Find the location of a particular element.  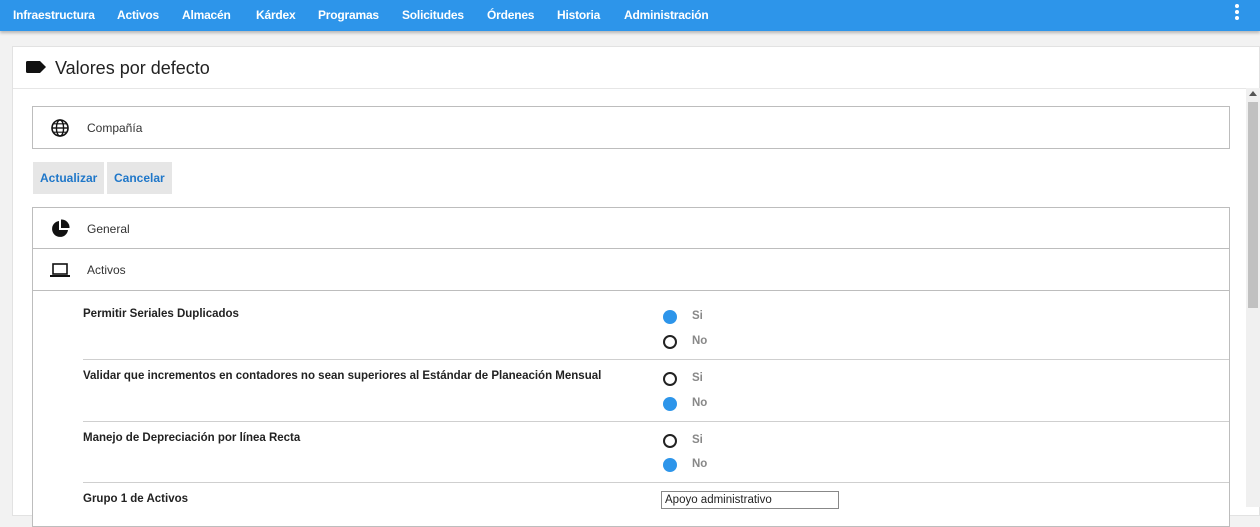

company-panel: Compañía is located at coordinates (631, 127).